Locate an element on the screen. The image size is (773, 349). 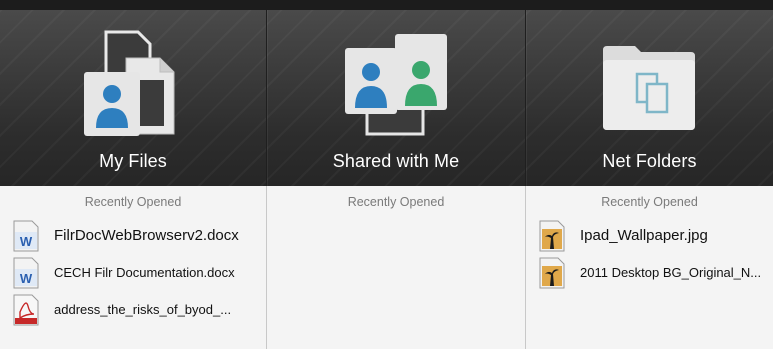
file-name: FilrDocWebBrowserv2.docx is located at coordinates (146, 235).